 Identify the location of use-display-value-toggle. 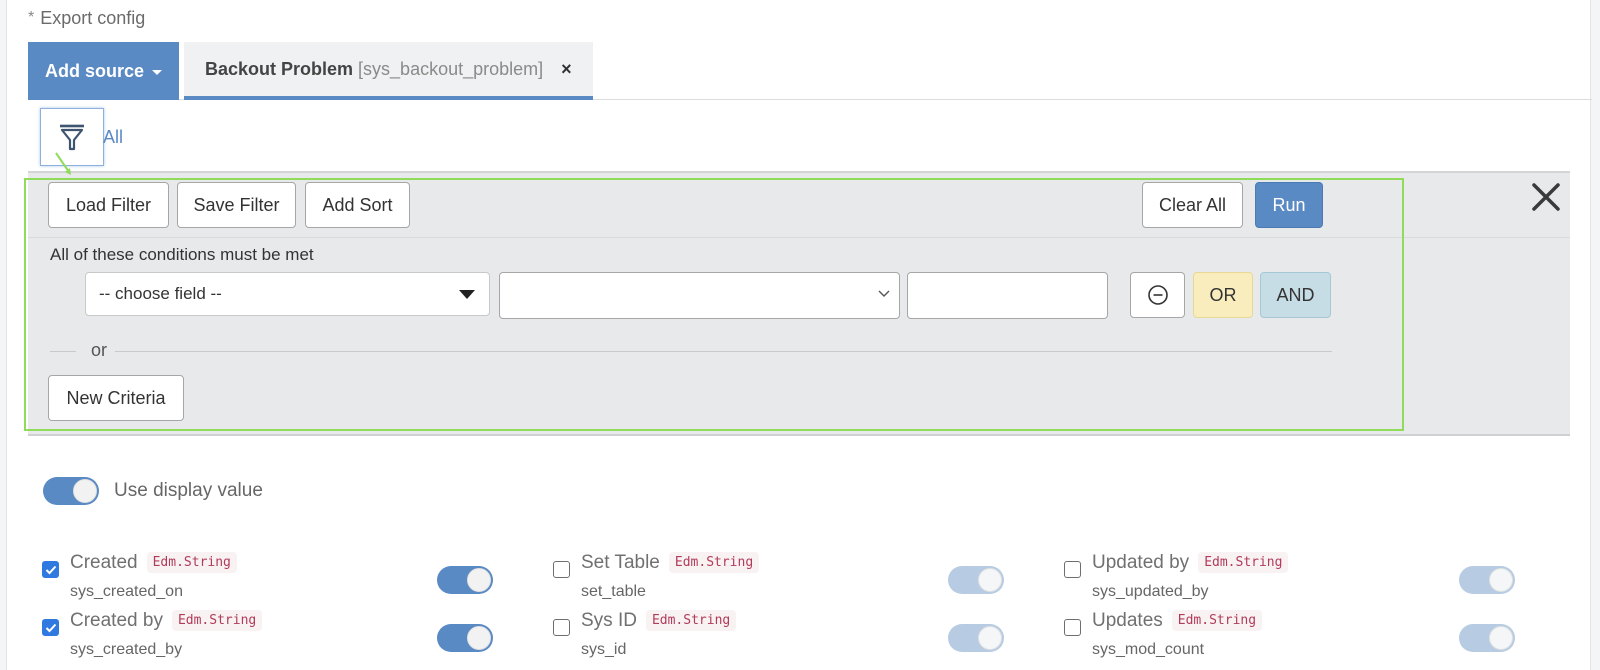
(71, 491).